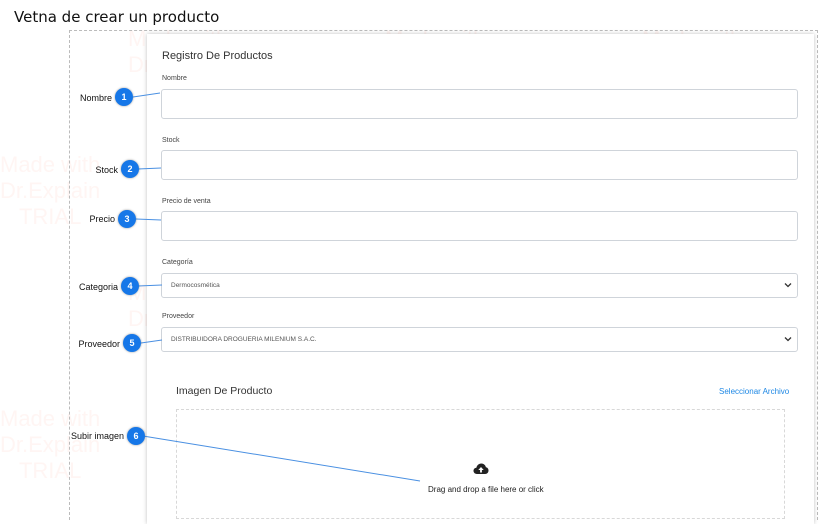  I want to click on callout-badge-2: 2, so click(130, 169).